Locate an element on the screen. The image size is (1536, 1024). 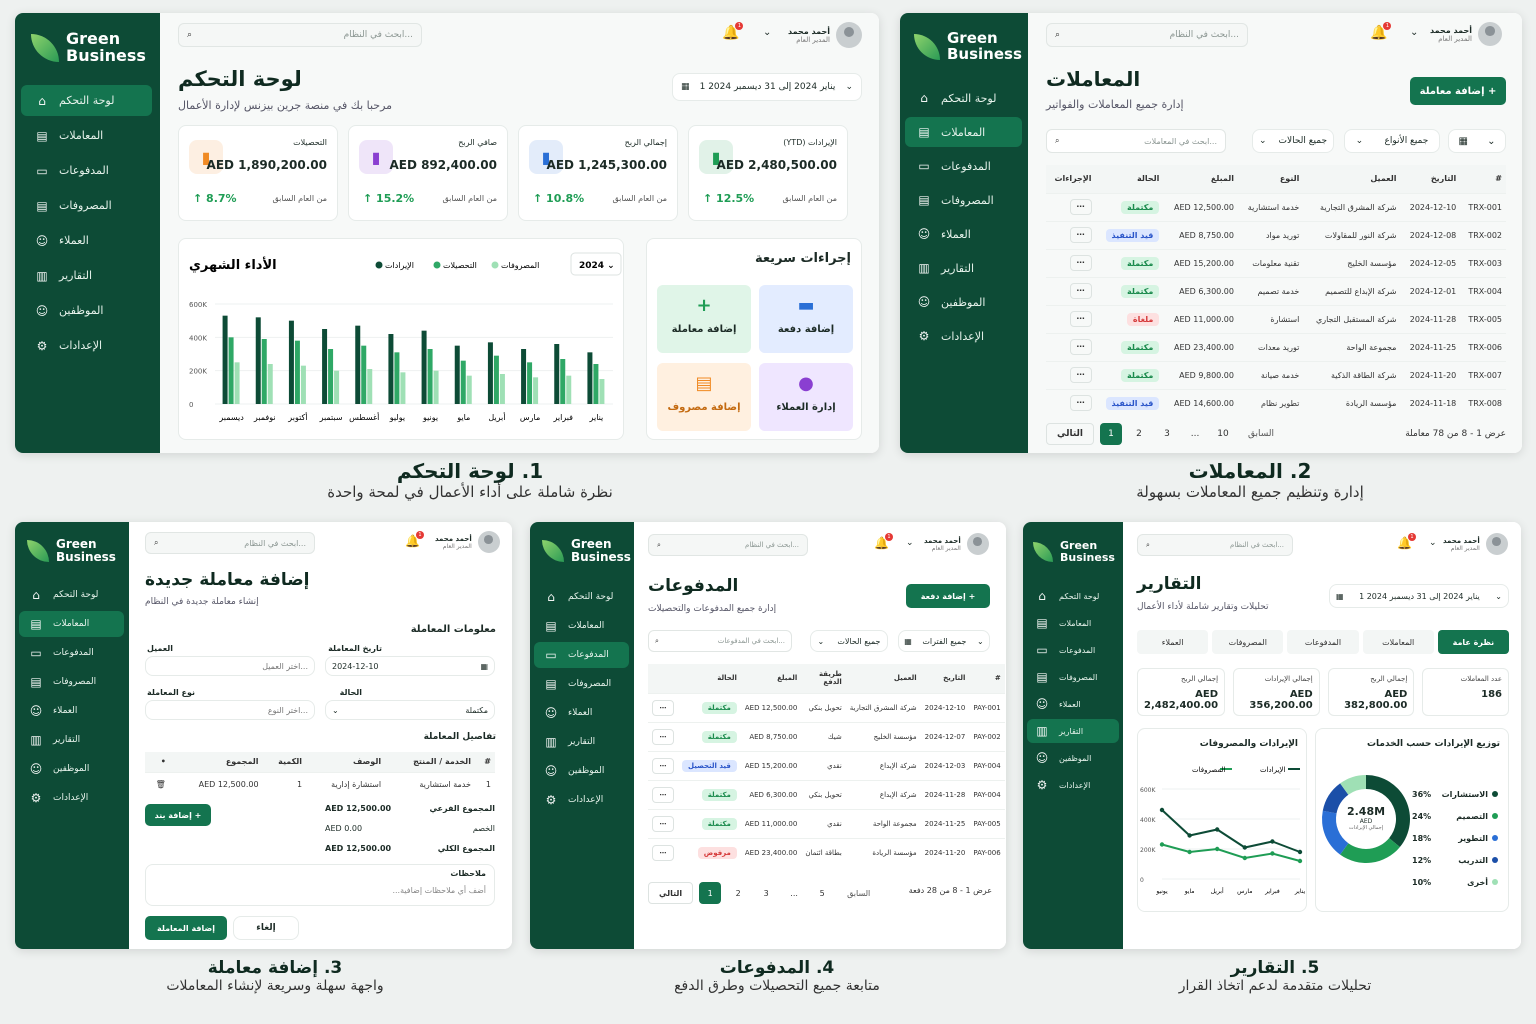
date-field: 2024-12-10 ▦ is located at coordinates (410, 666).